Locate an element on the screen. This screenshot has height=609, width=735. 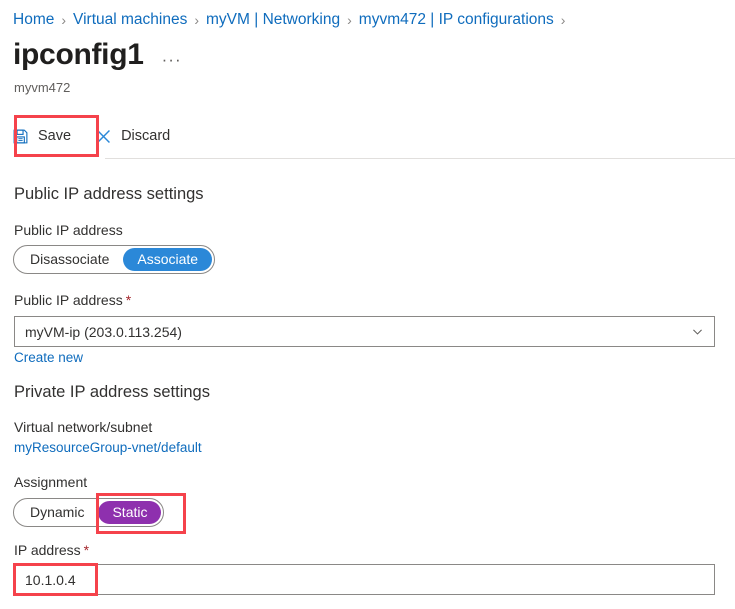
private-ip-section-heading: Private IP address settings is located at coordinates (112, 392).